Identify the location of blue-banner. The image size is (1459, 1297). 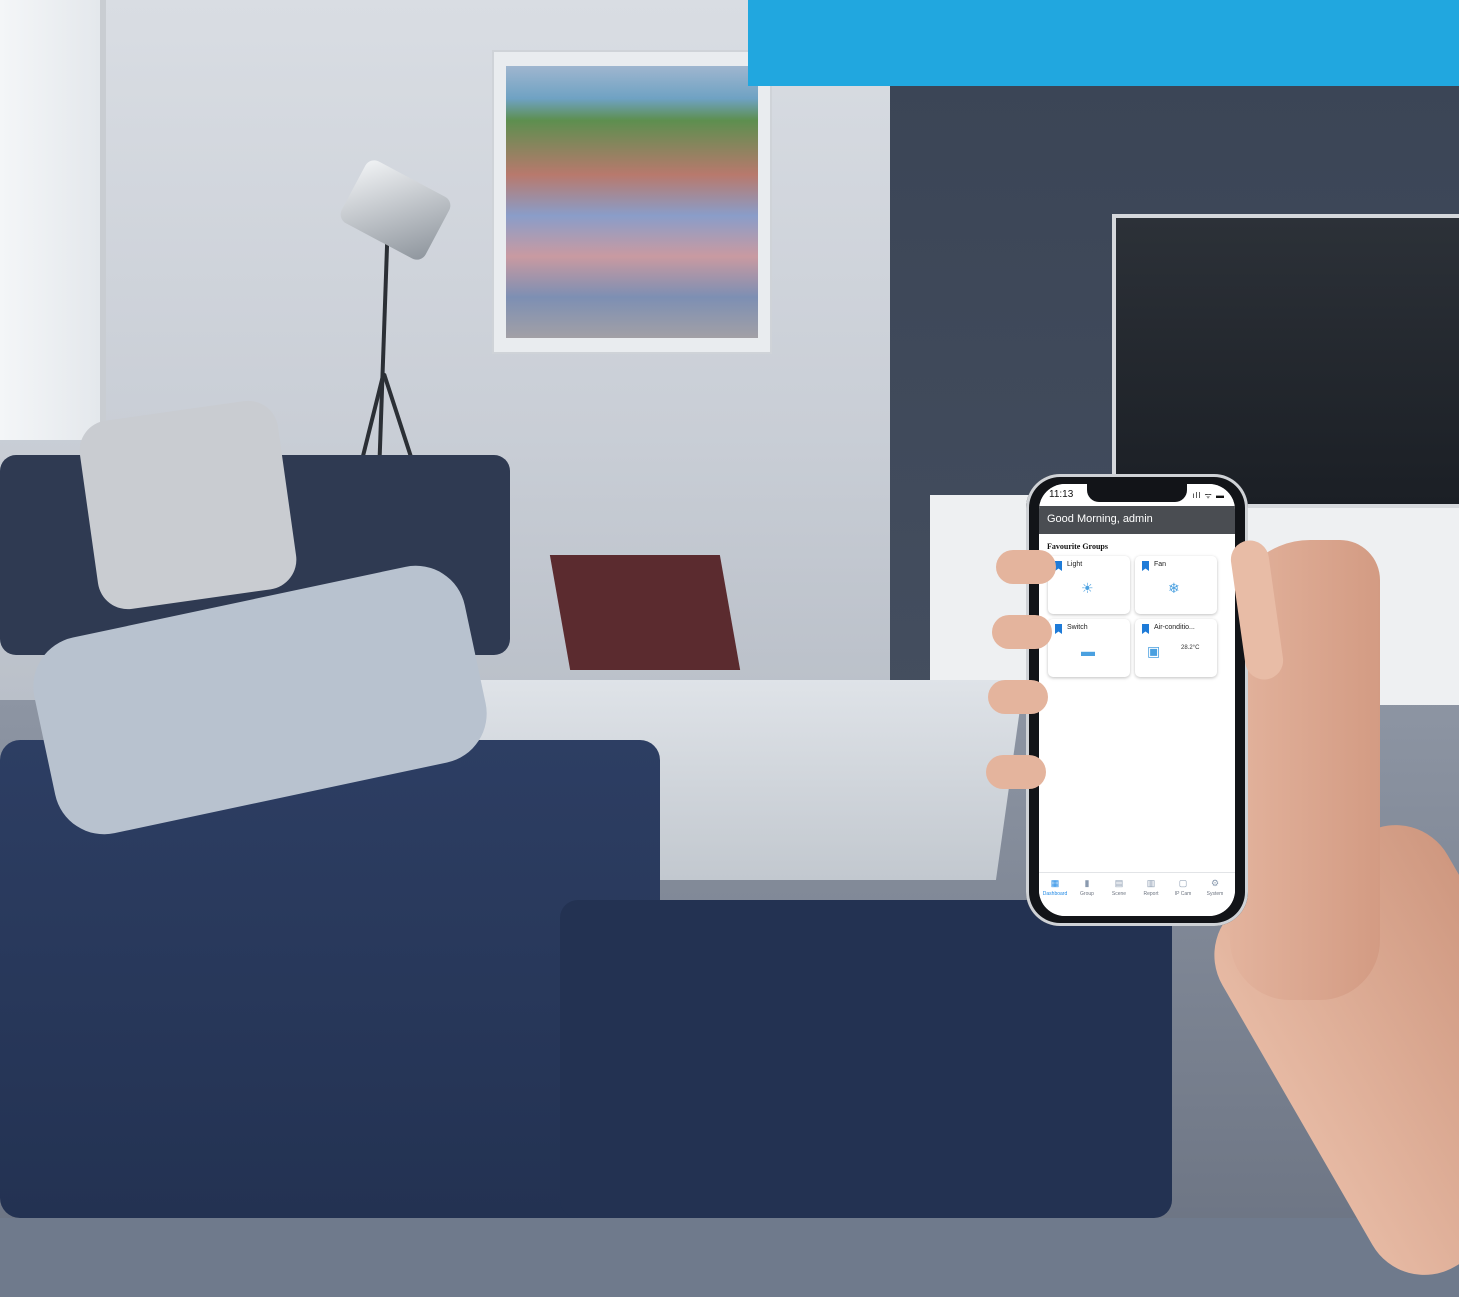
(1103, 43).